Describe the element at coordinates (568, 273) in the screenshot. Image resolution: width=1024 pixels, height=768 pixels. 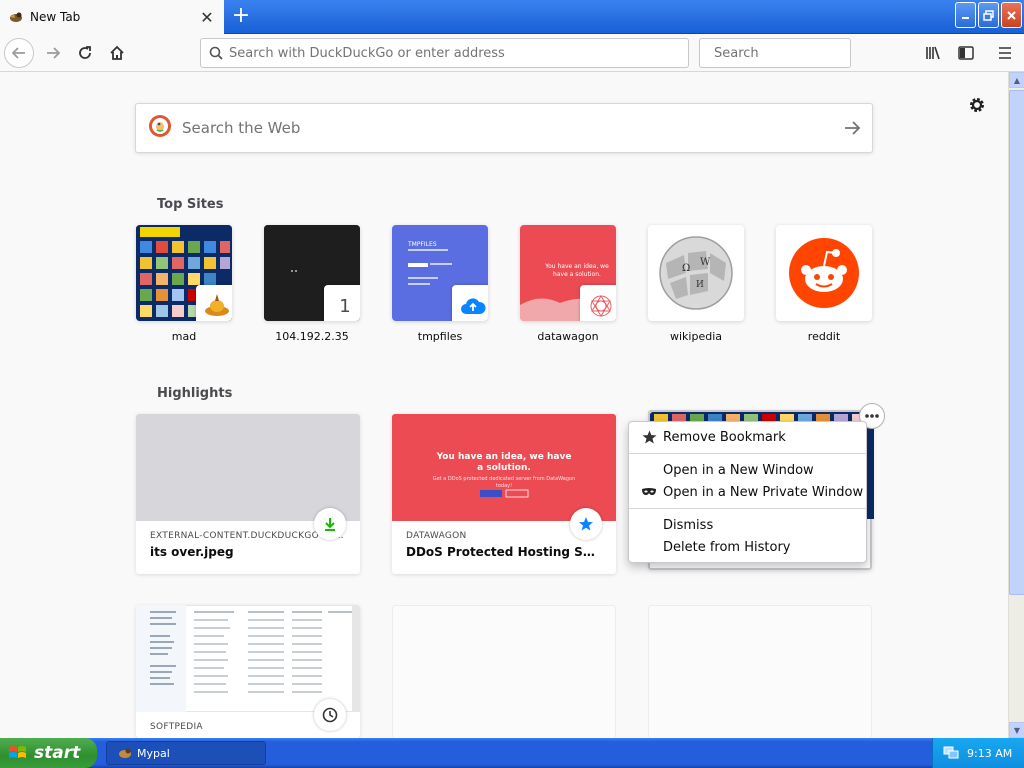
I see `top-site-thumbnail: You have an idea, we have a solution.` at that location.